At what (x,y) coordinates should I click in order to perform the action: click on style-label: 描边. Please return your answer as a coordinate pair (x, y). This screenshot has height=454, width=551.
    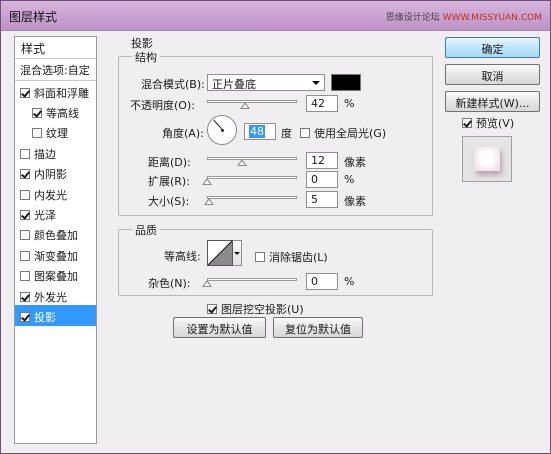
    Looking at the image, I should click on (45, 154).